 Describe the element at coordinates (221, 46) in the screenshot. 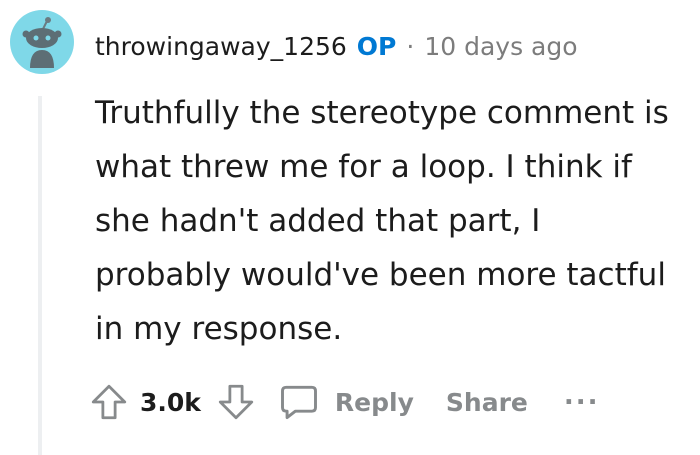

I see `username-link: throwingaway_1256` at that location.